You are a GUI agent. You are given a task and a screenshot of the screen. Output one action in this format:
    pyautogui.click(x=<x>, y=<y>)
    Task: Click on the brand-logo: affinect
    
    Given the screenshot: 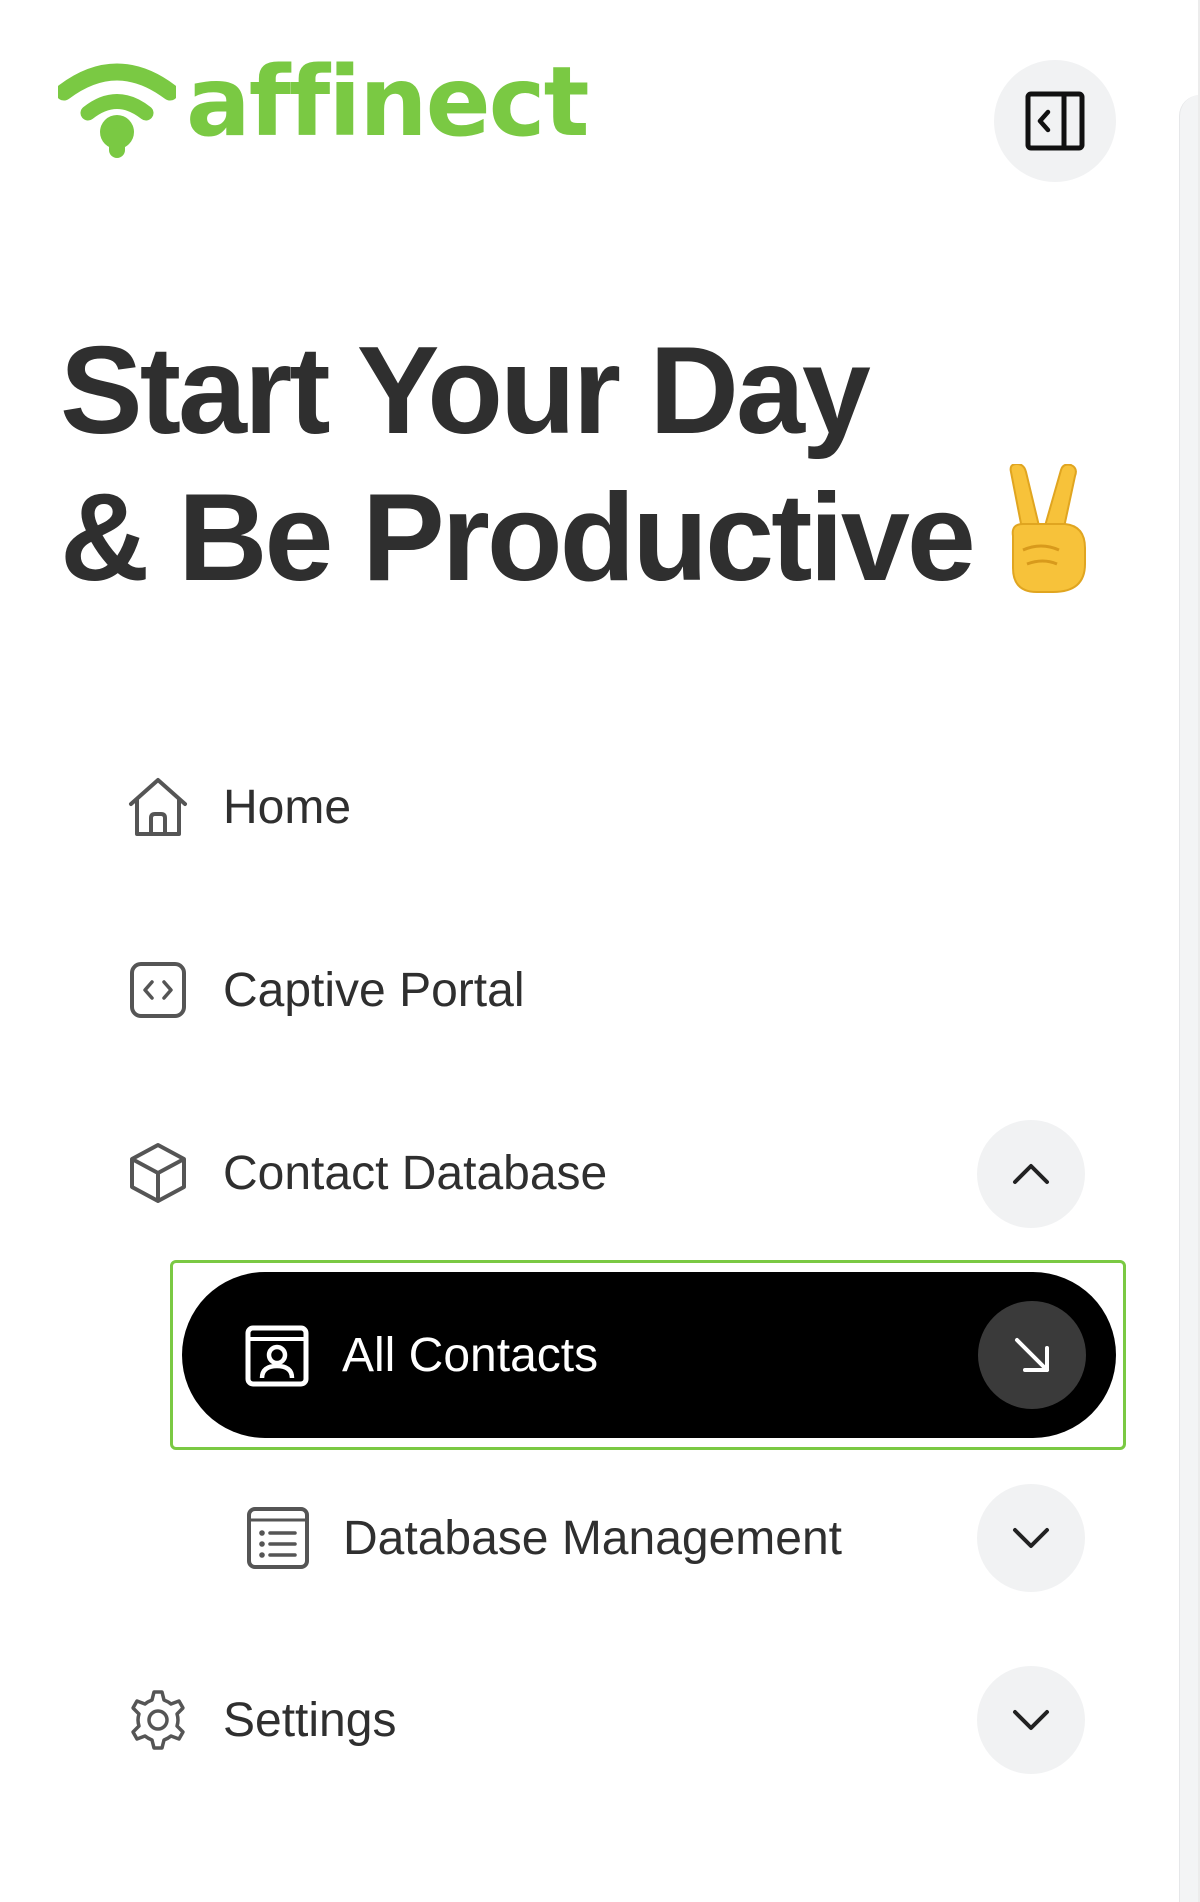 What is the action you would take?
    pyautogui.click(x=323, y=105)
    